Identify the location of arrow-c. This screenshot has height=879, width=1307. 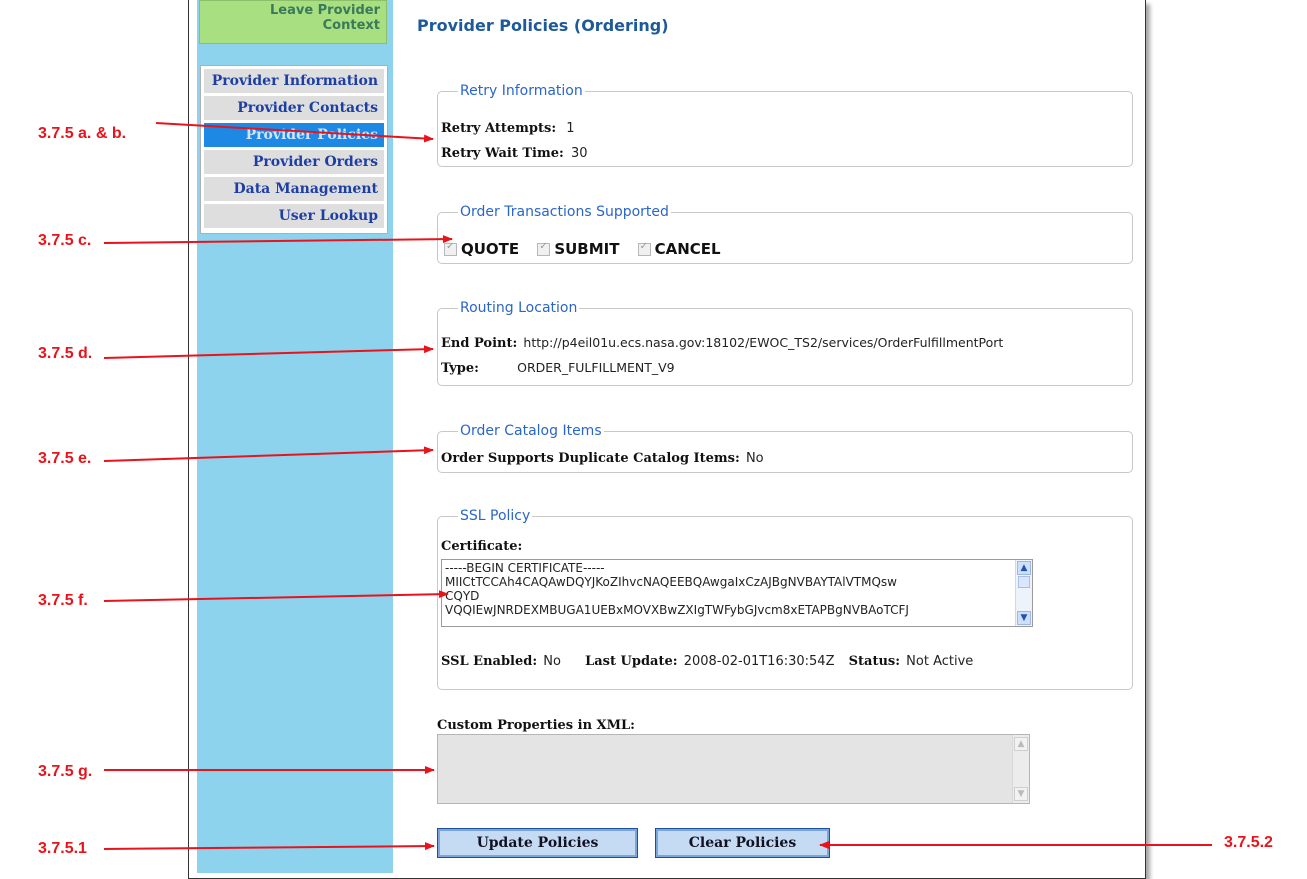
(278, 239).